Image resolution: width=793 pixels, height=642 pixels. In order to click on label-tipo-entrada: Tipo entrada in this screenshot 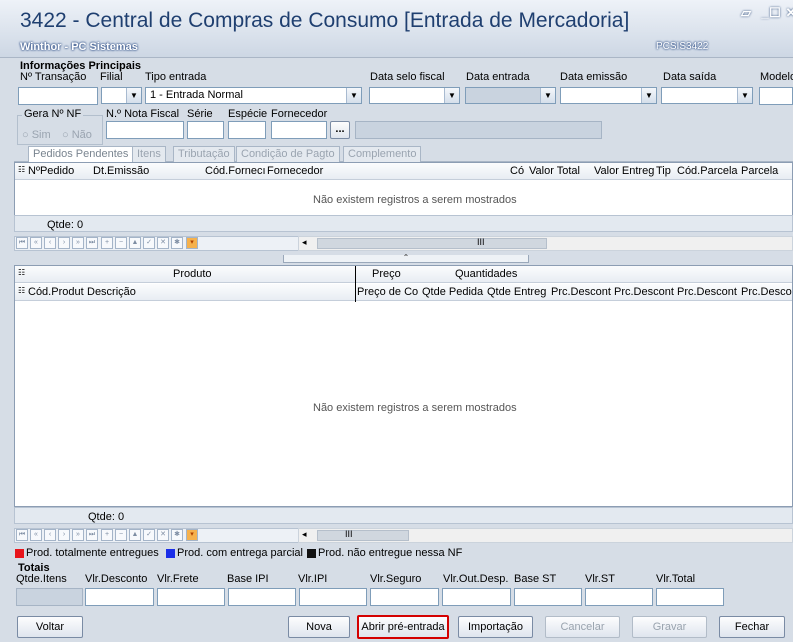, I will do `click(176, 77)`.